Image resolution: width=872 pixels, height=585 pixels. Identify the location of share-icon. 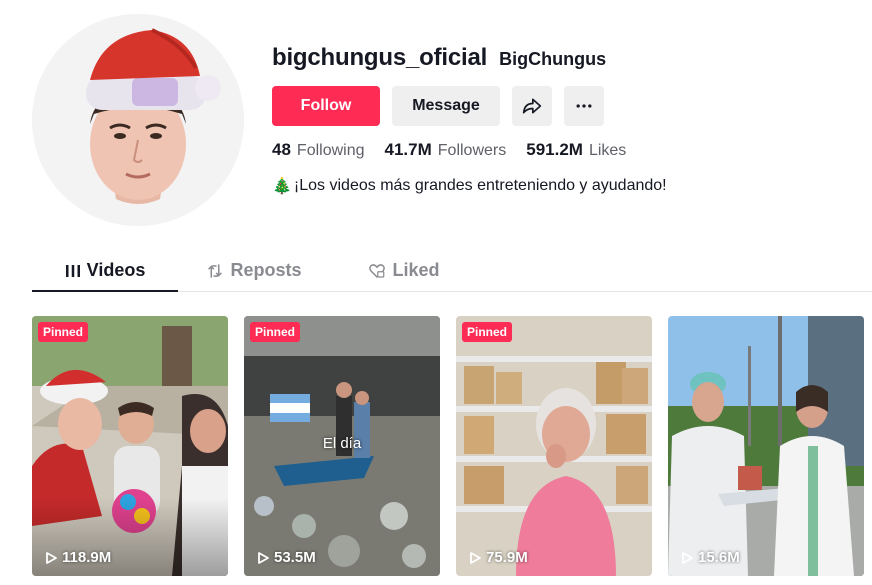
(532, 106).